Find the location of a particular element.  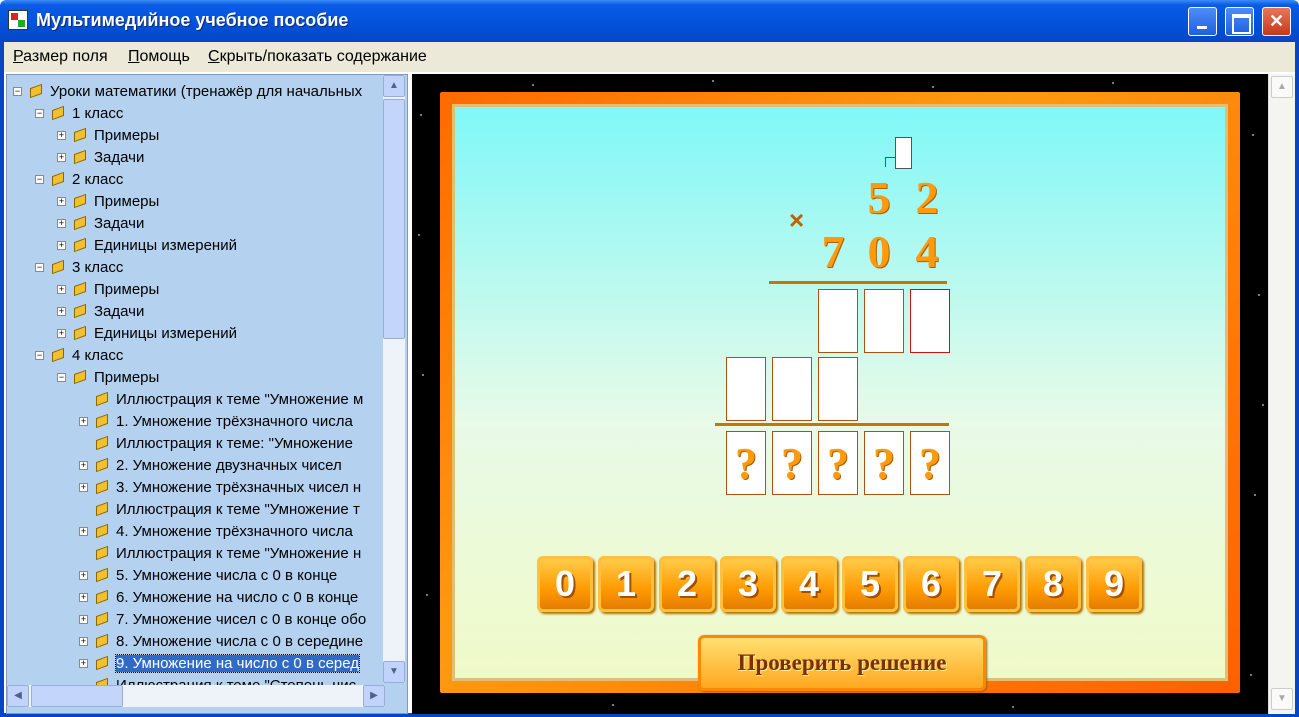

digit-key-9: 9 is located at coordinates (1114, 584).